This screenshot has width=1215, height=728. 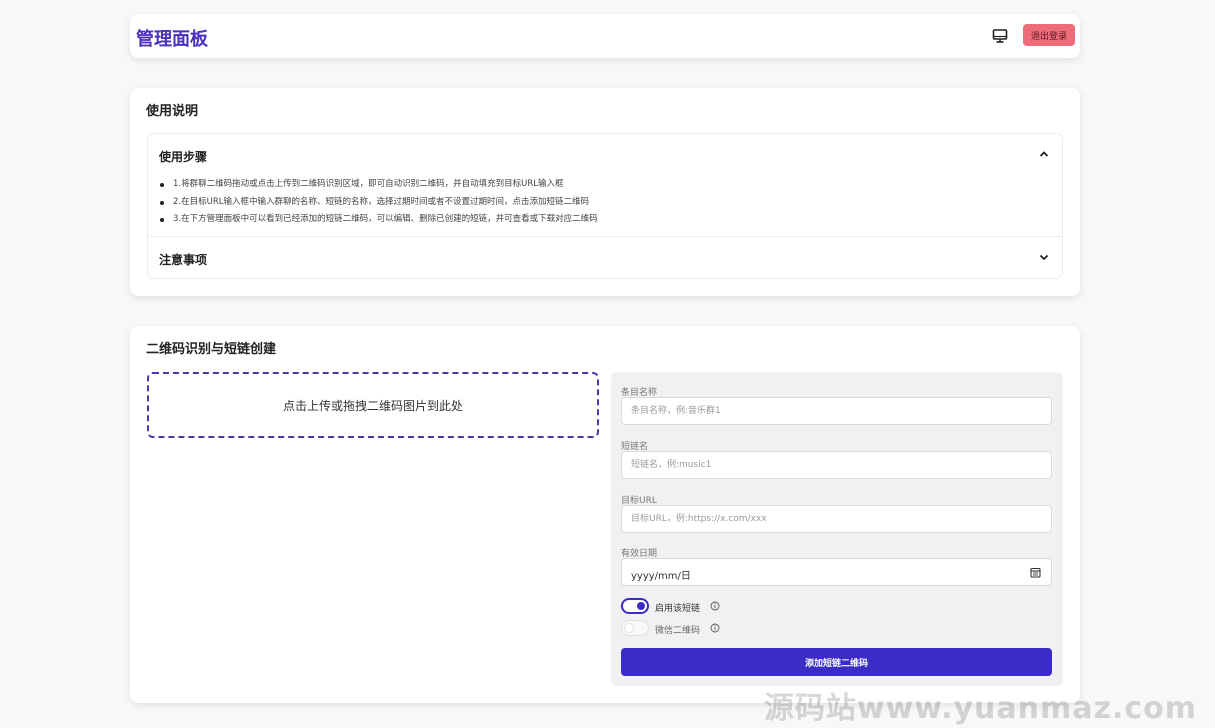 I want to click on logout-button: 退出登录, so click(x=1049, y=35).